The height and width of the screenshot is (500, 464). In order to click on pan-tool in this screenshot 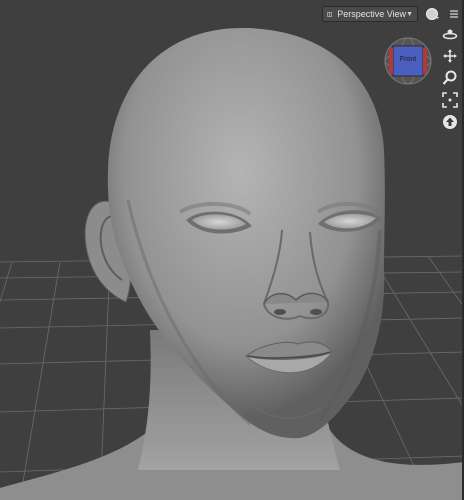, I will do `click(450, 56)`.